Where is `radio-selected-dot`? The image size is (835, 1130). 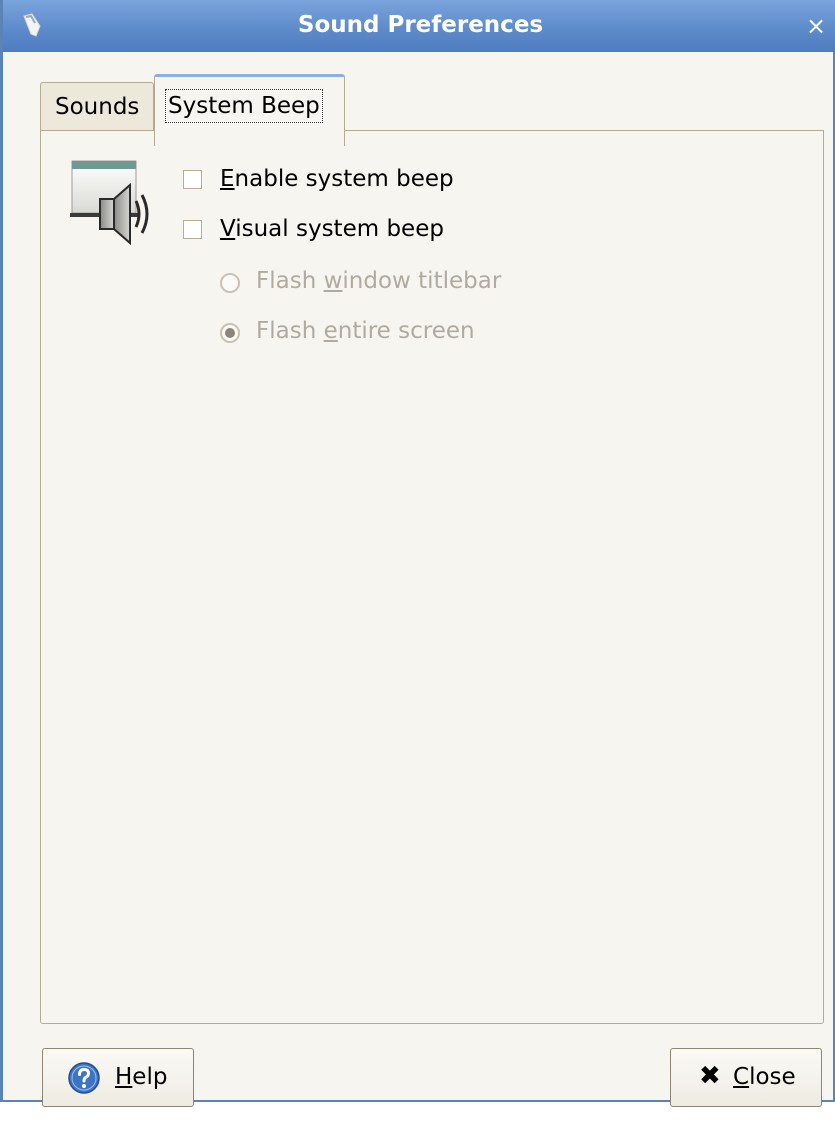
radio-selected-dot is located at coordinates (230, 333).